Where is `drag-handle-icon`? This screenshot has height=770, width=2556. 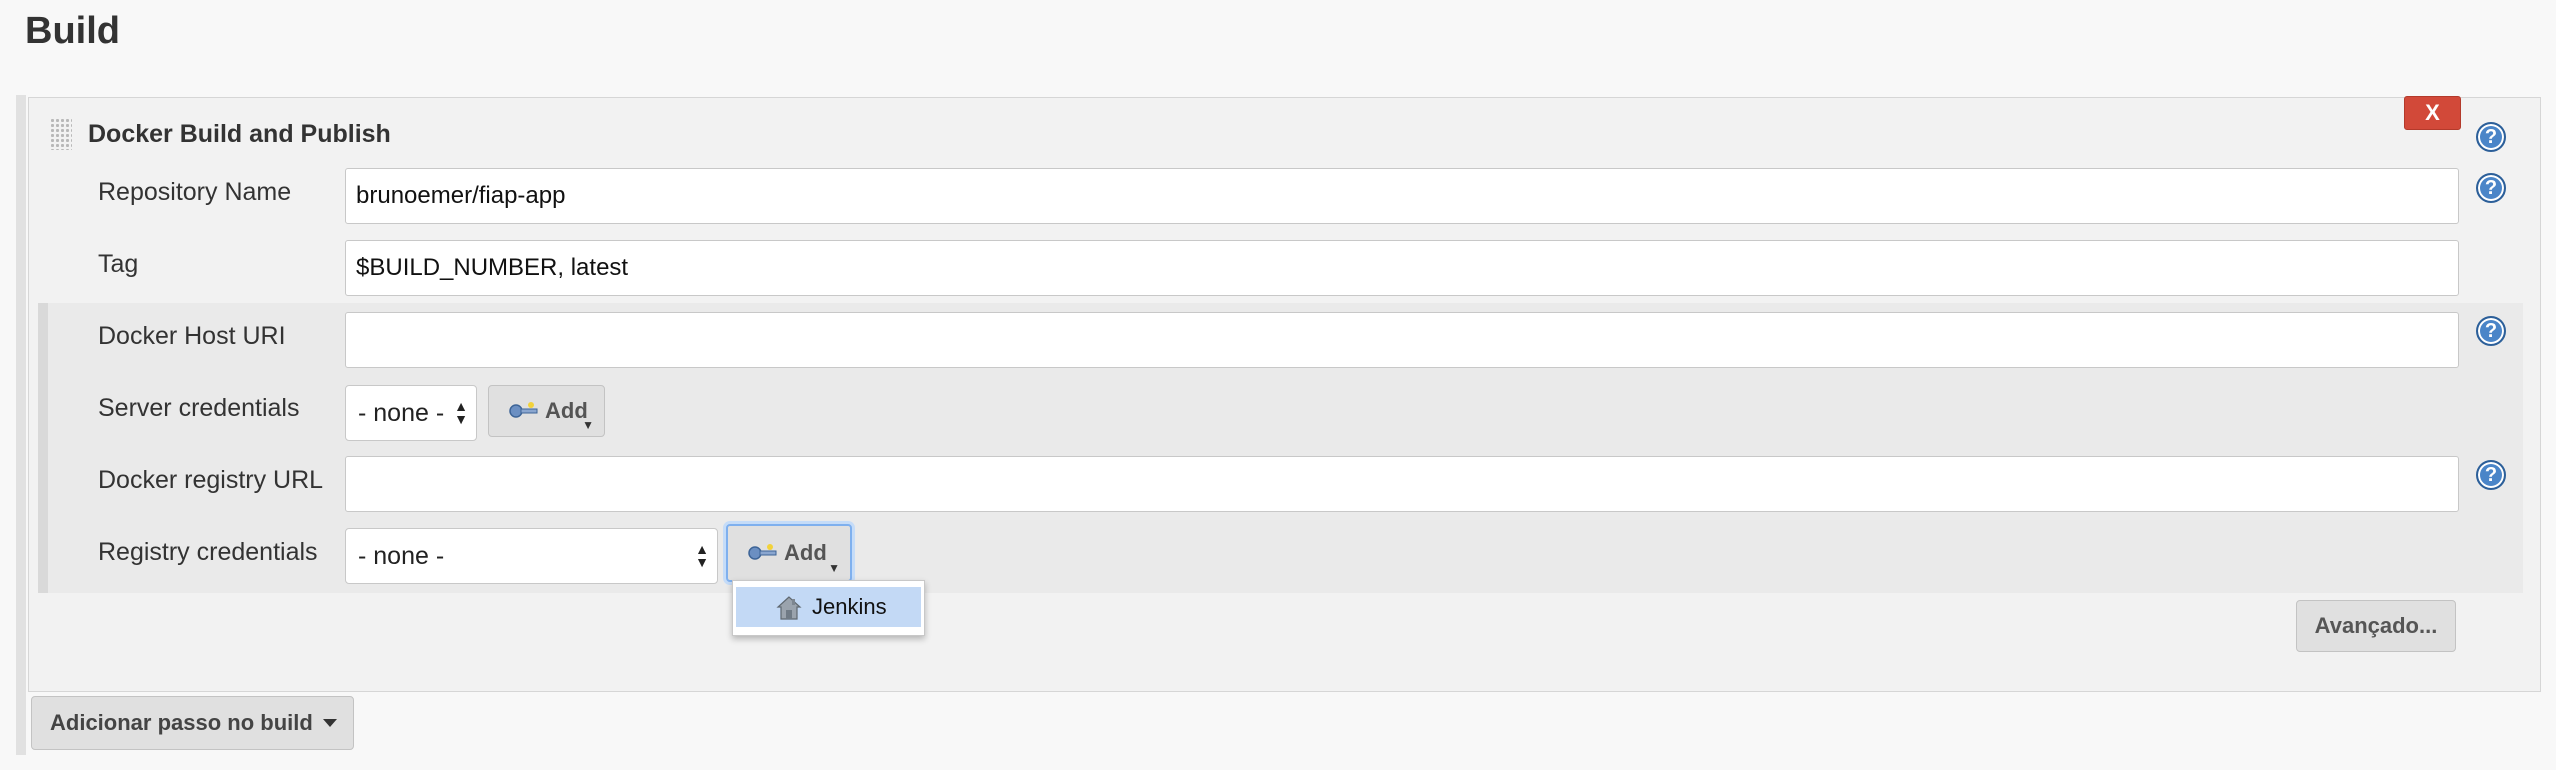 drag-handle-icon is located at coordinates (61, 134).